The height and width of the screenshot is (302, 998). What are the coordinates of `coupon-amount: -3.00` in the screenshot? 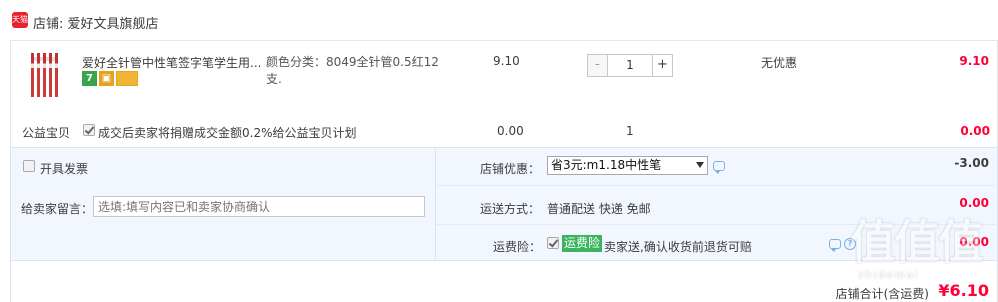 It's located at (971, 163).